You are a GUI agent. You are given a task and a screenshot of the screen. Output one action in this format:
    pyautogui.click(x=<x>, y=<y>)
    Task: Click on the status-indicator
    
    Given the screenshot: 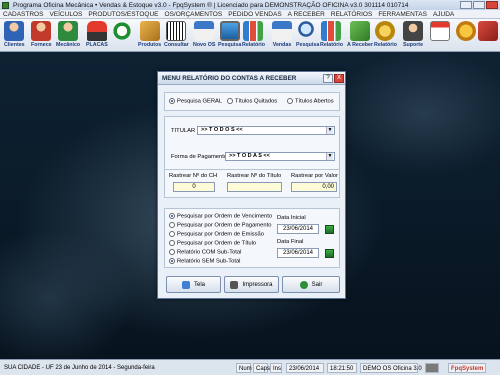 What is the action you would take?
    pyautogui.click(x=432, y=368)
    